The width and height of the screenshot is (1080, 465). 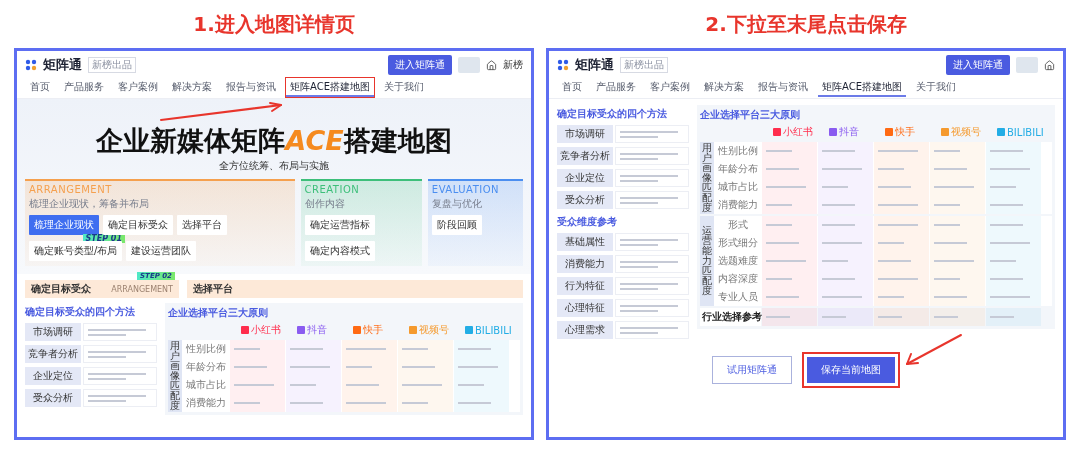 What do you see at coordinates (325, 204) in the screenshot?
I see `phase-note: 创作内容` at bounding box center [325, 204].